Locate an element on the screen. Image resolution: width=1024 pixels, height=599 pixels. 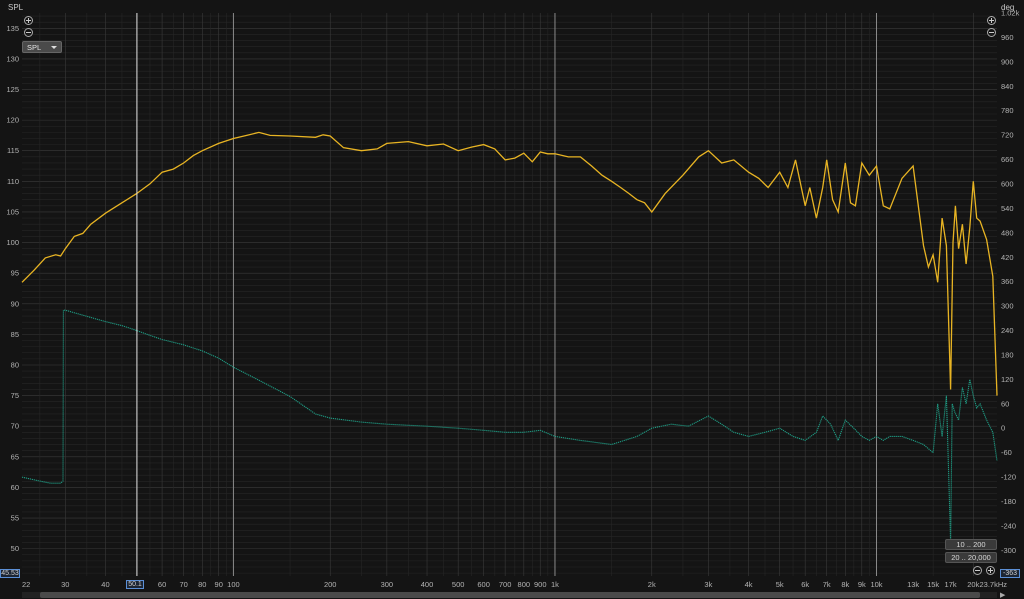
left-axis-tick-label: 125 is located at coordinates (12, 89).